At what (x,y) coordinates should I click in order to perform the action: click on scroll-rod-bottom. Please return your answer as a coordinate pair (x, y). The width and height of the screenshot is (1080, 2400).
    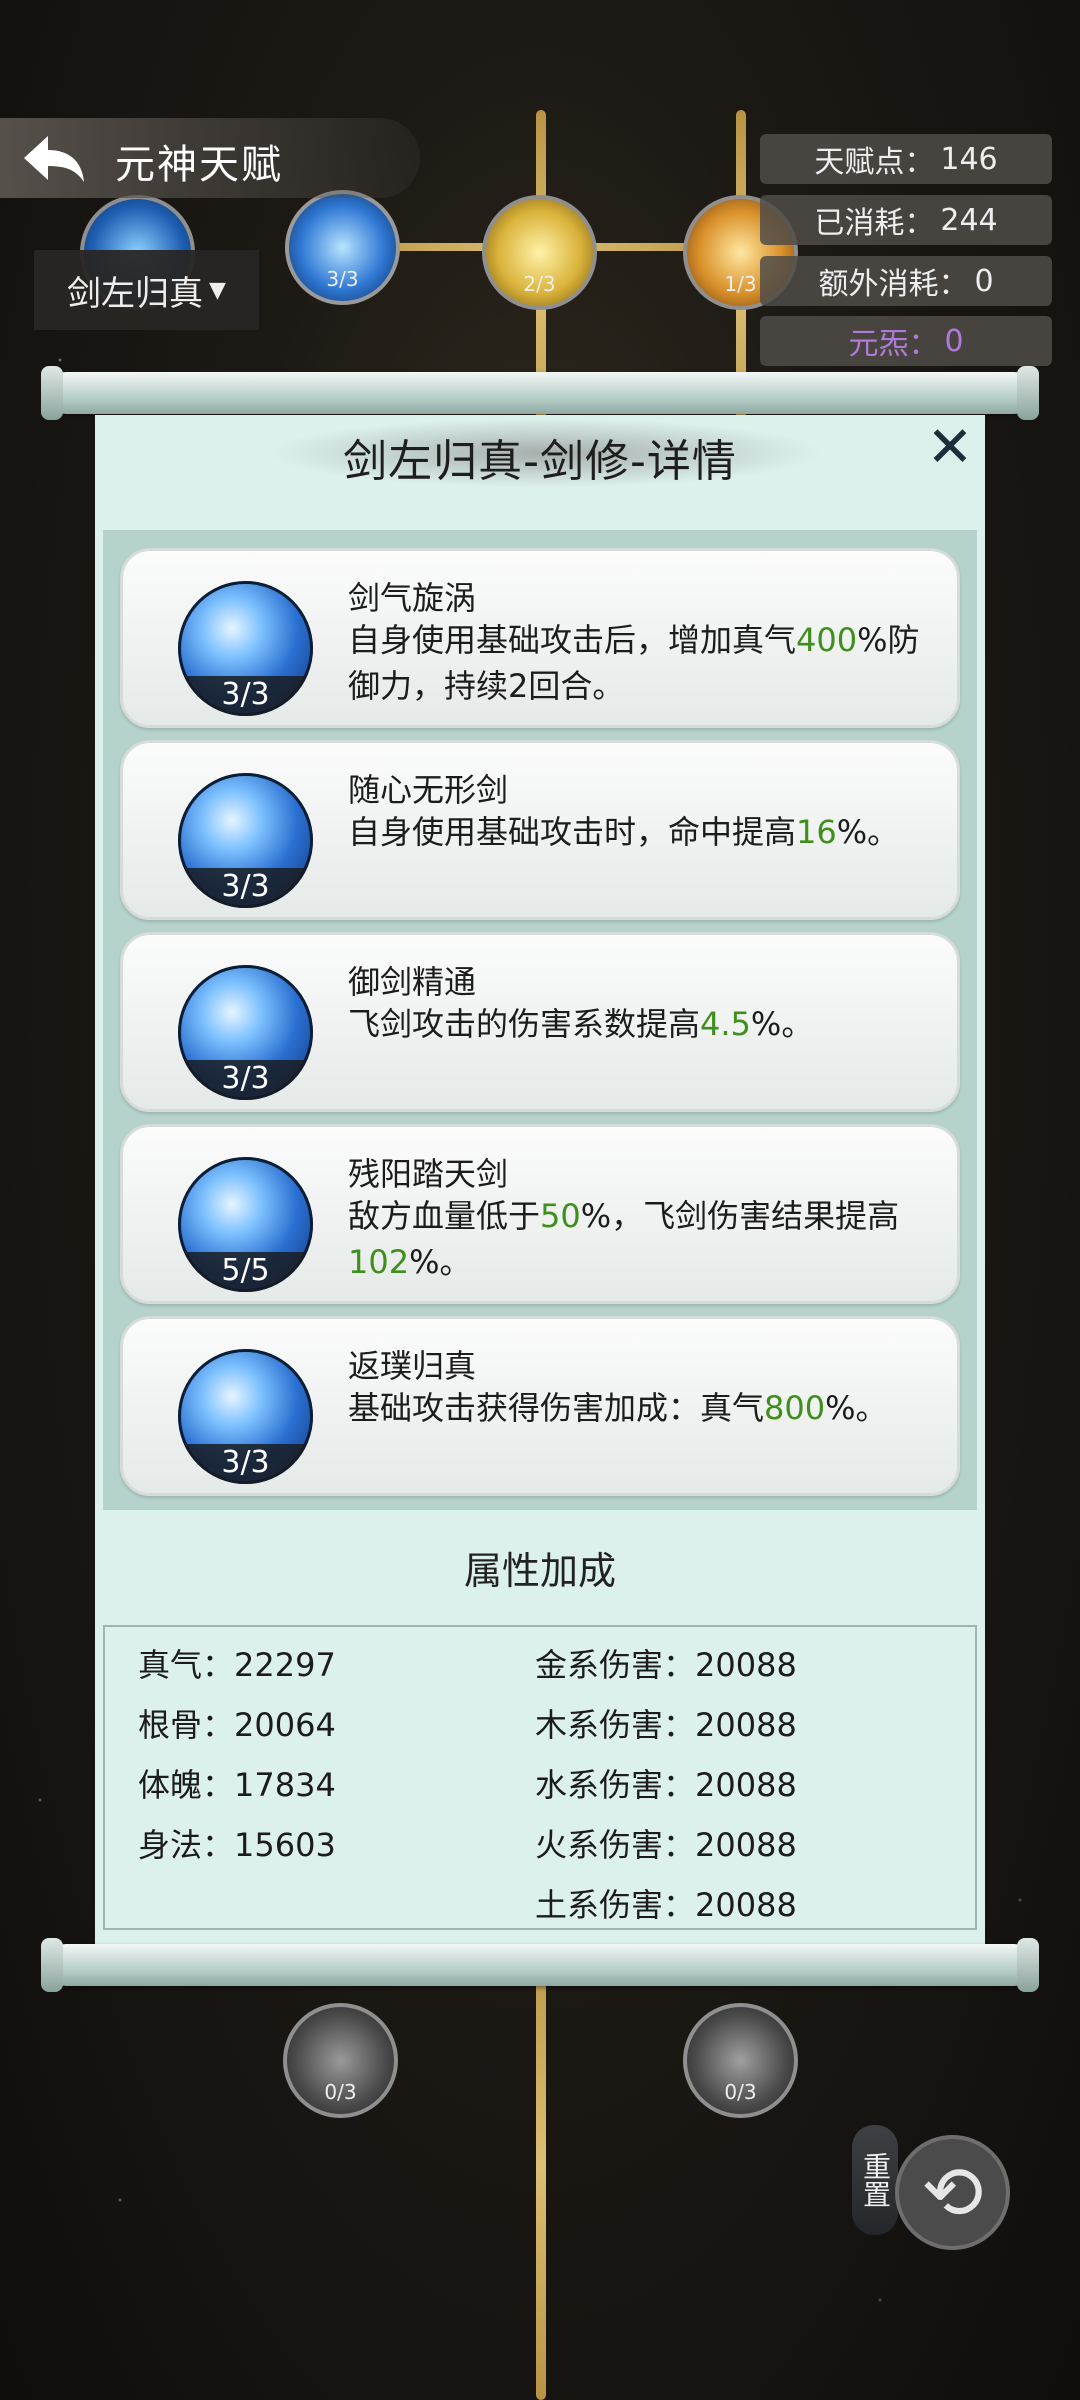
    Looking at the image, I should click on (540, 1965).